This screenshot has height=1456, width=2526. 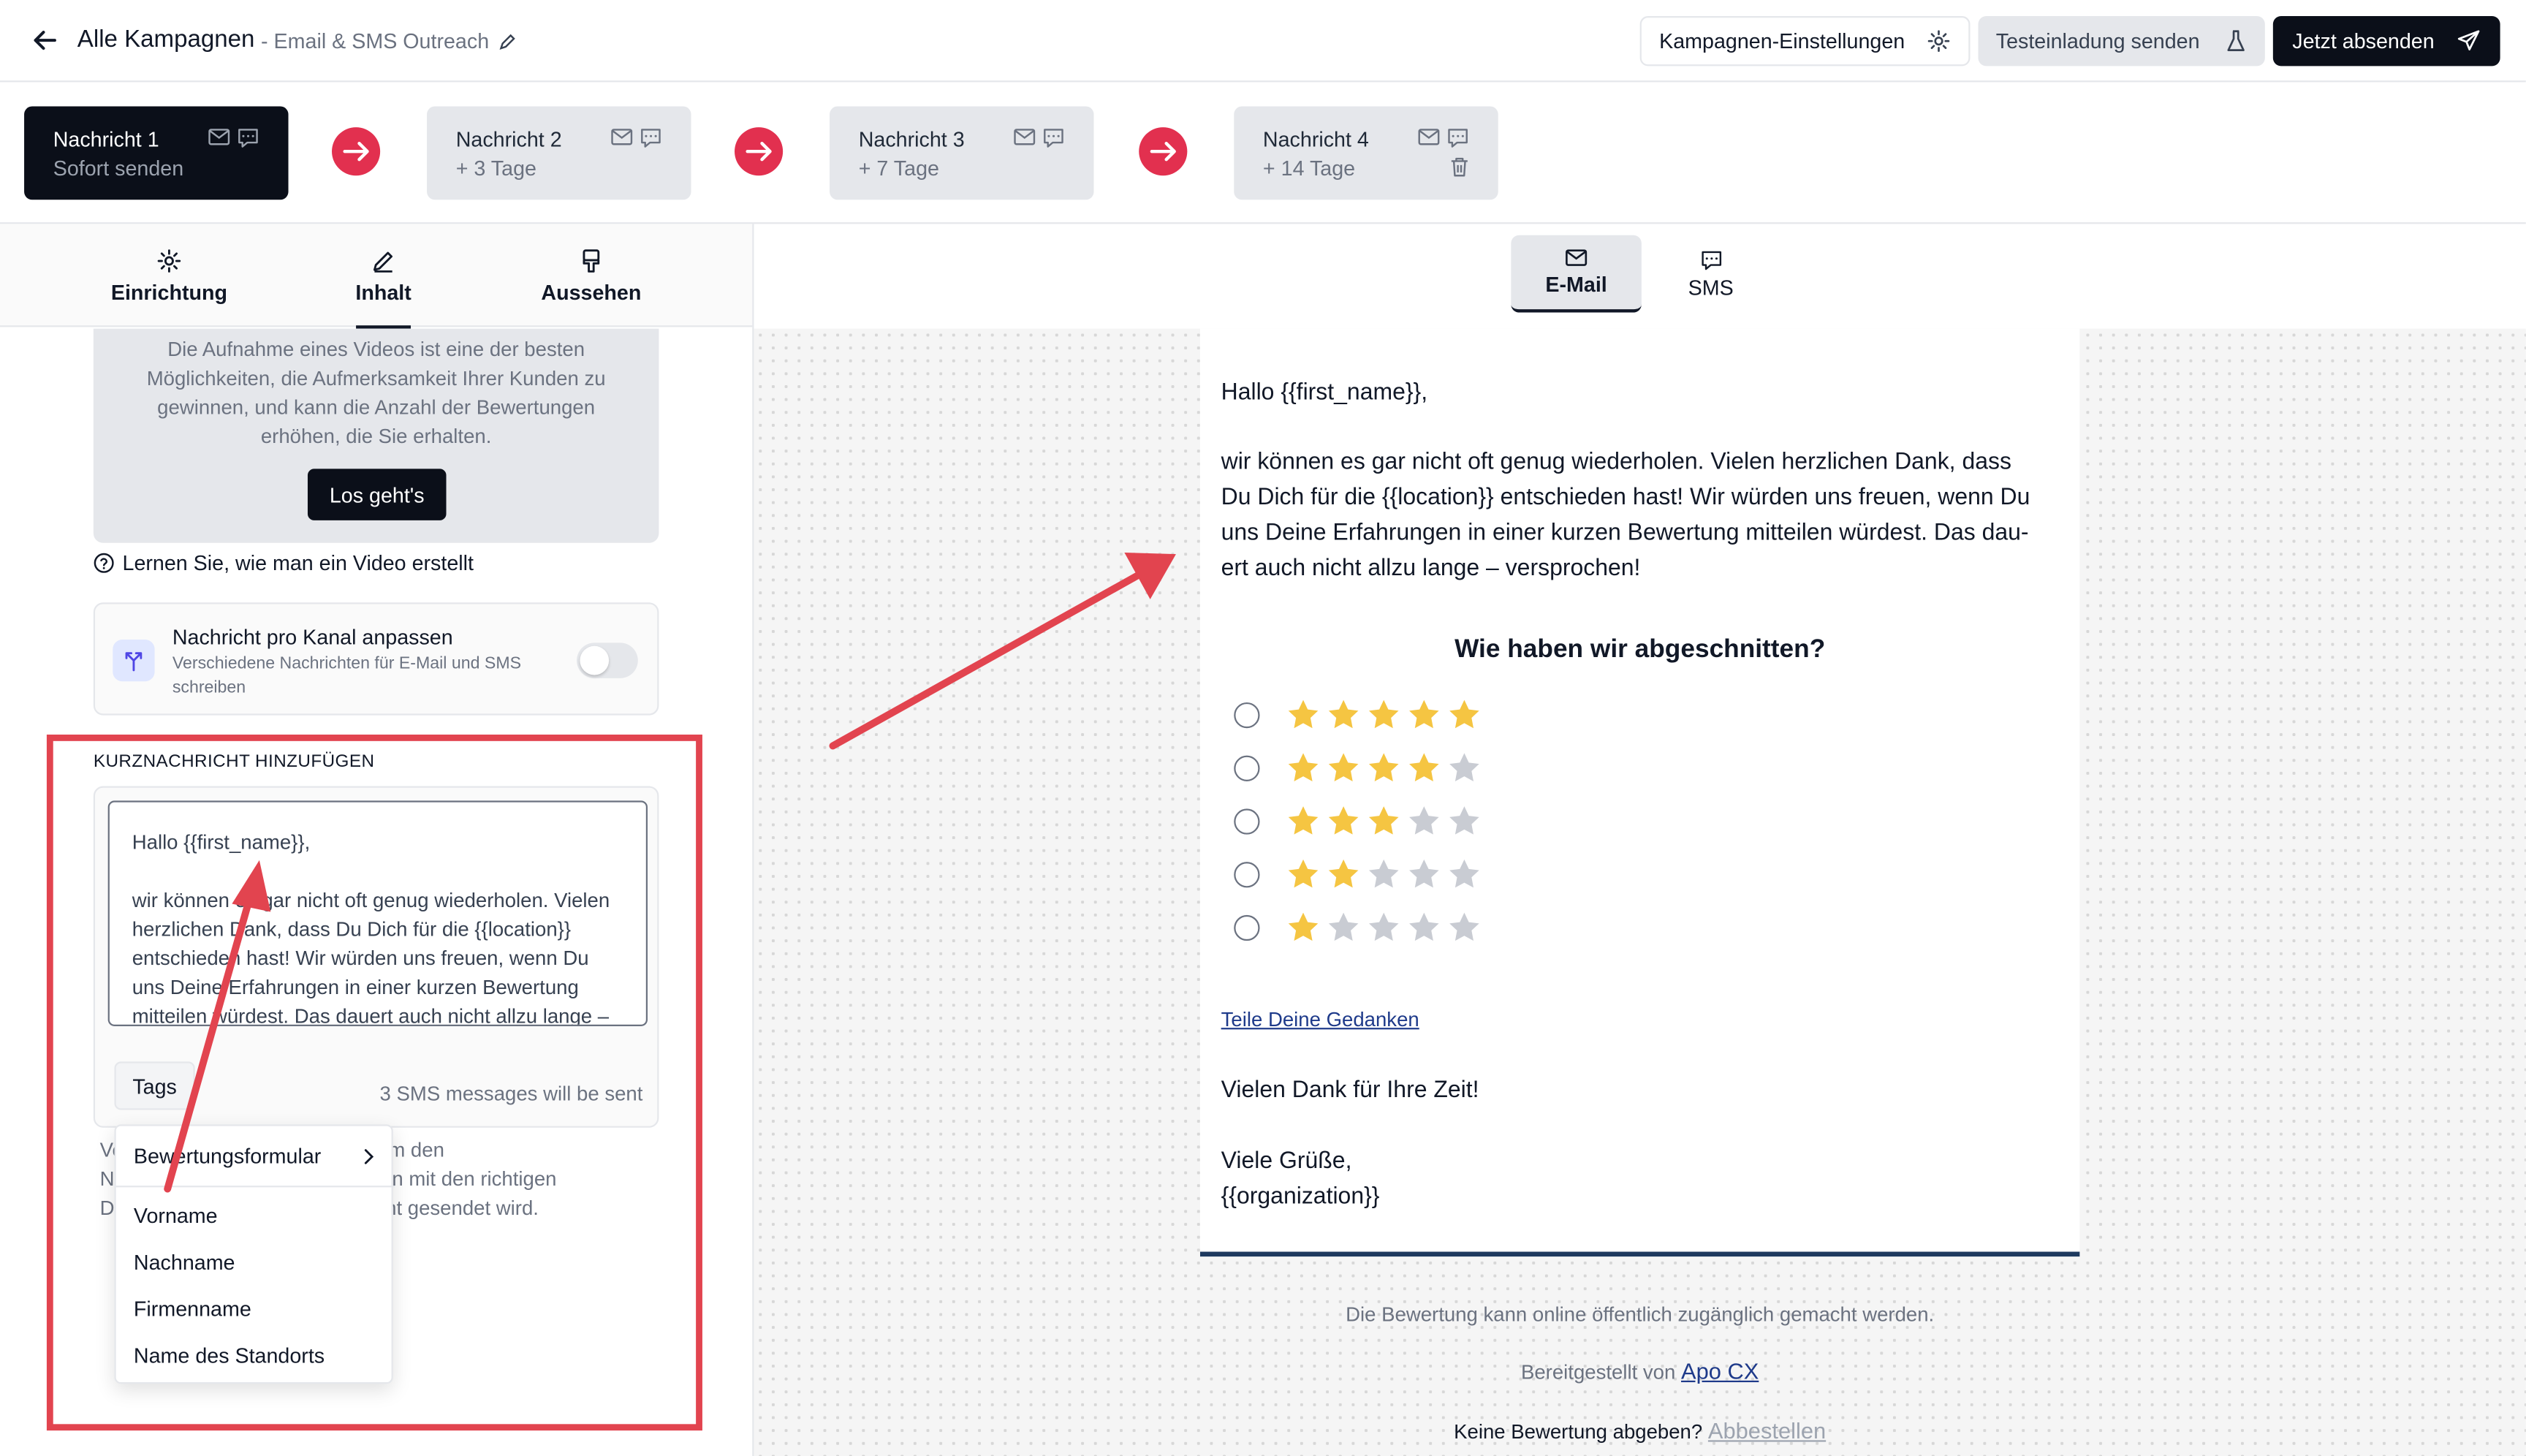 I want to click on message-timing: + 3 Tage, so click(x=495, y=168).